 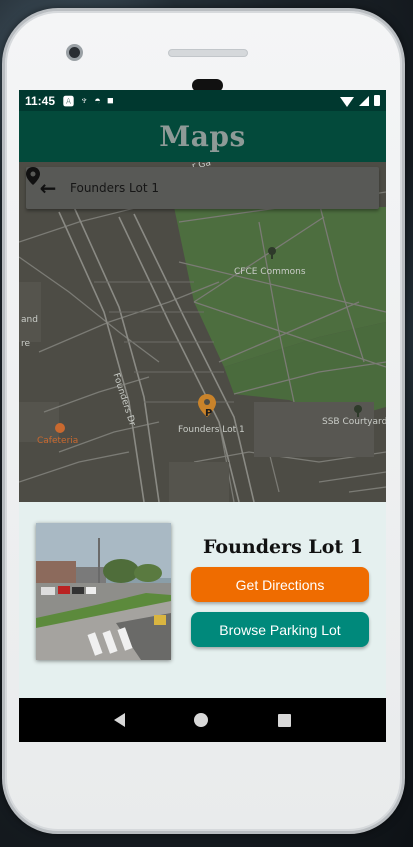 I want to click on search-input, so click(x=204, y=188).